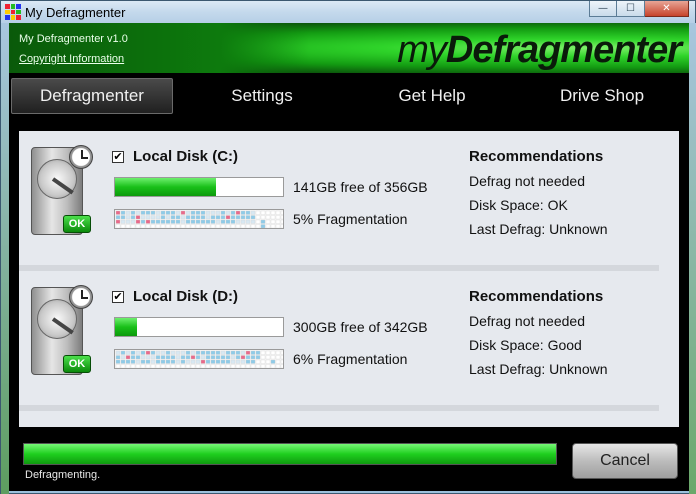  Describe the element at coordinates (602, 96) in the screenshot. I see `tab-drive-shop: Drive Shop` at that location.